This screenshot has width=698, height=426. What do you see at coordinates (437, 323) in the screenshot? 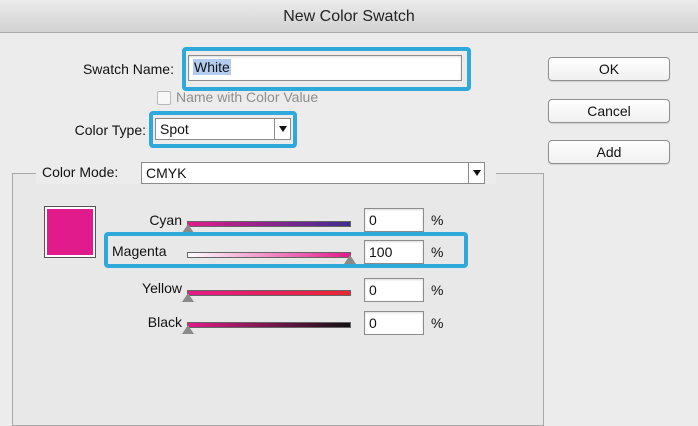
I see `black-percent: %` at bounding box center [437, 323].